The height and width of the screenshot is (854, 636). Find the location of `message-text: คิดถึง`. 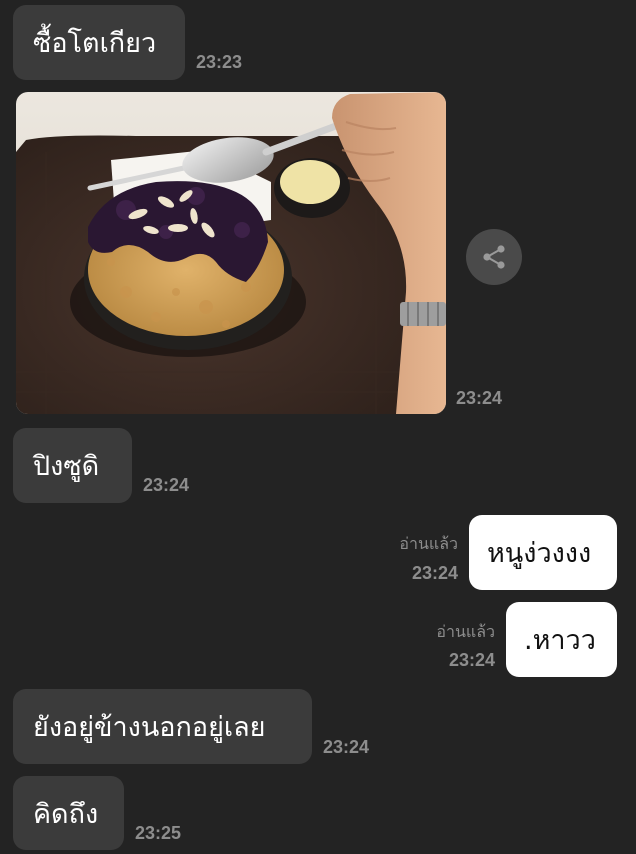

message-text: คิดถึง is located at coordinates (66, 814).